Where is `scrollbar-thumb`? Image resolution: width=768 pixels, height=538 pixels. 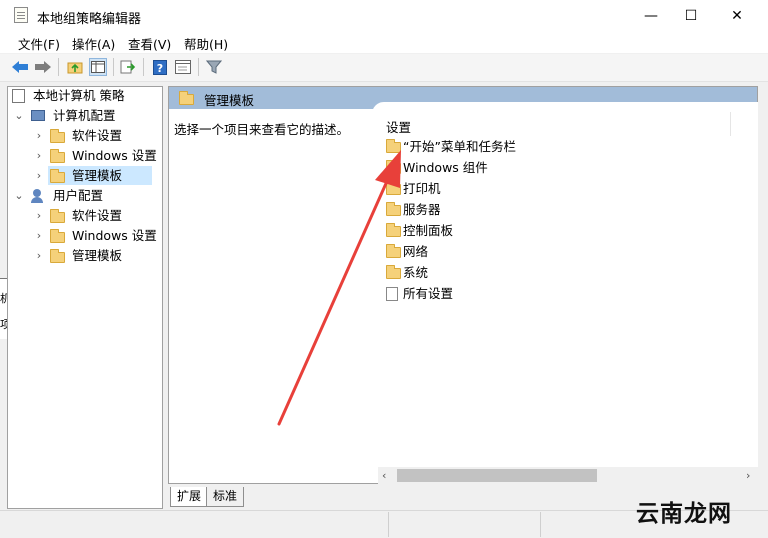 scrollbar-thumb is located at coordinates (497, 475).